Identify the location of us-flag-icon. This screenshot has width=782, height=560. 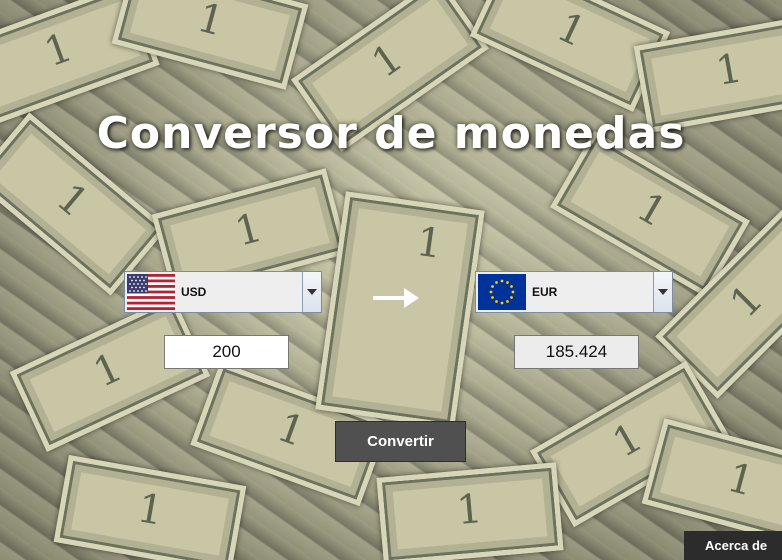
(151, 292).